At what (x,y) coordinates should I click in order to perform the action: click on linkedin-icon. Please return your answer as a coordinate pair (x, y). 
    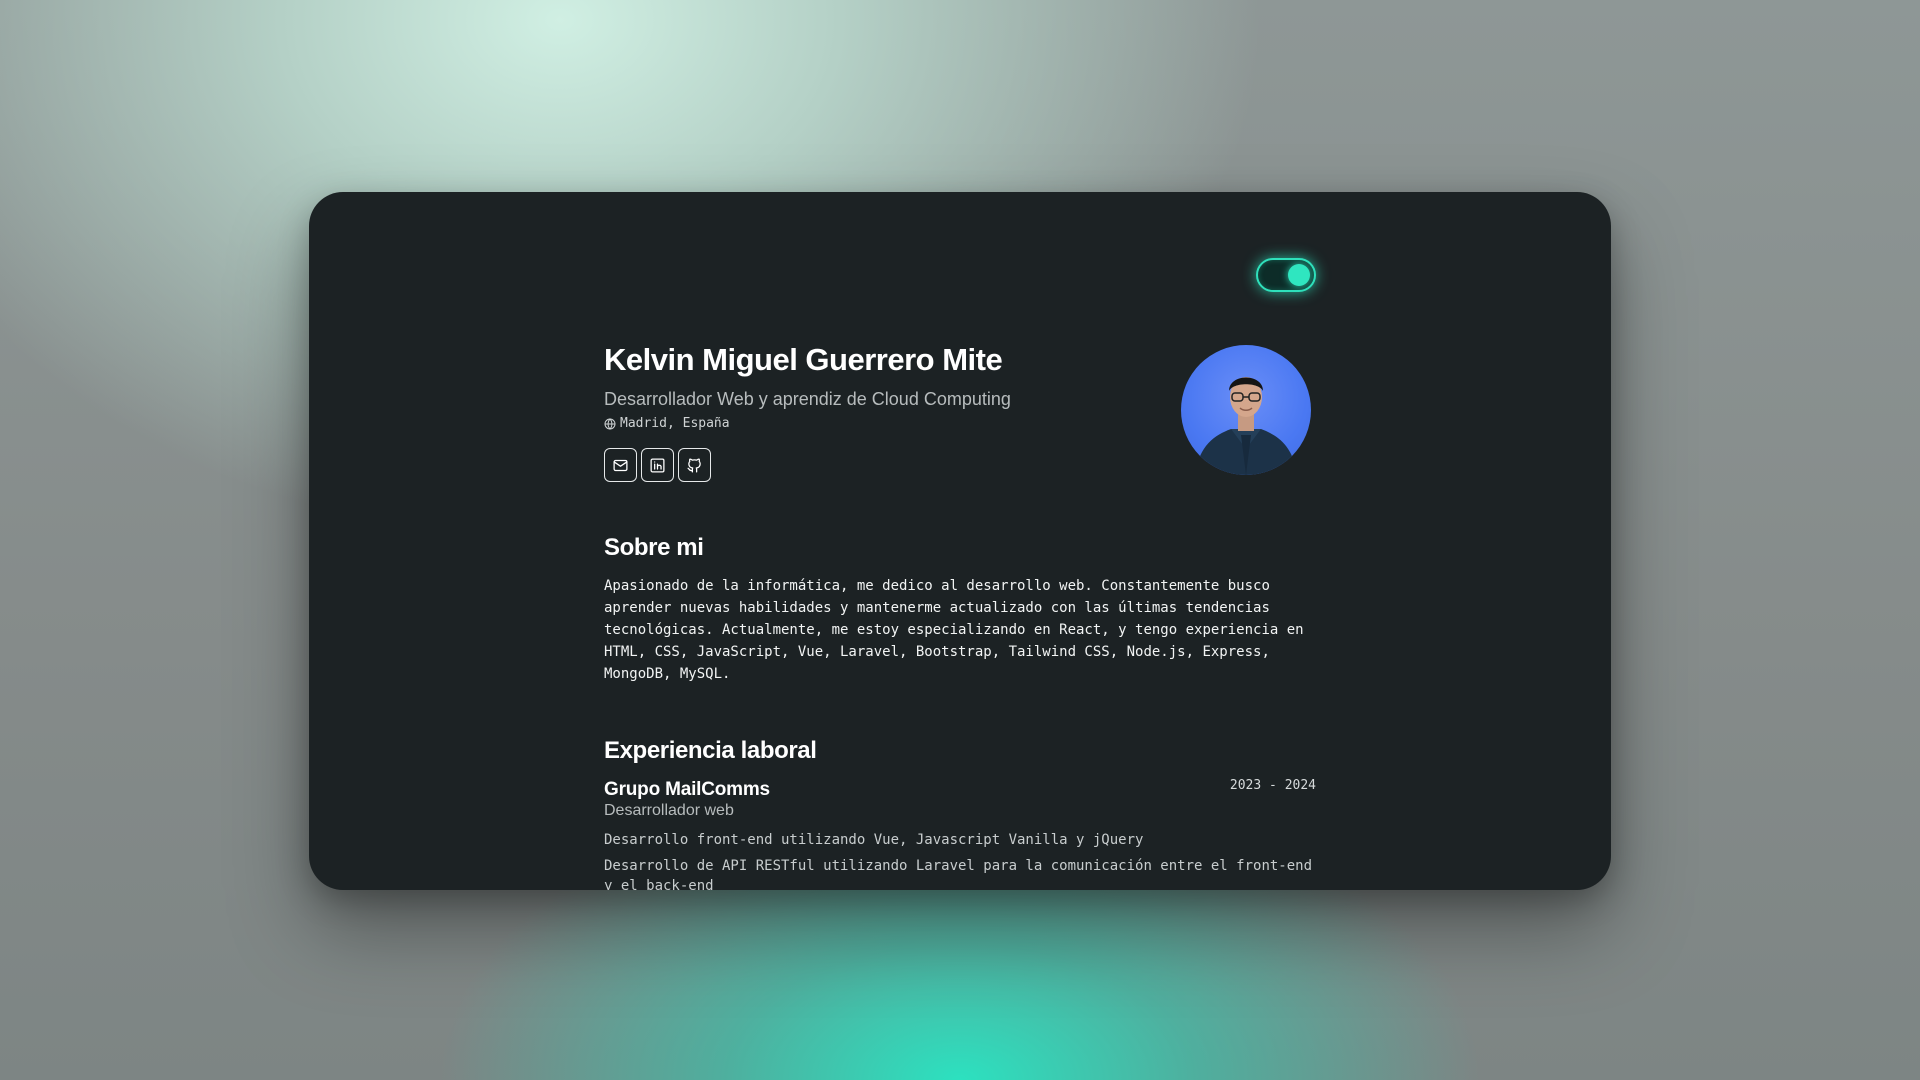
    Looking at the image, I should click on (657, 465).